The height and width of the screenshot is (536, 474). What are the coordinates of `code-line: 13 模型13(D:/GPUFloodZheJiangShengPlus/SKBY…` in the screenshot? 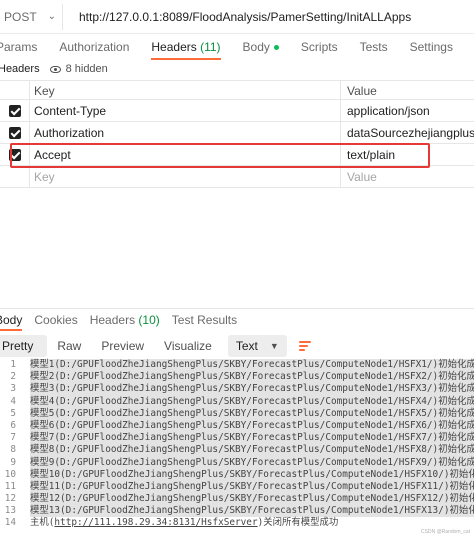 It's located at (237, 511).